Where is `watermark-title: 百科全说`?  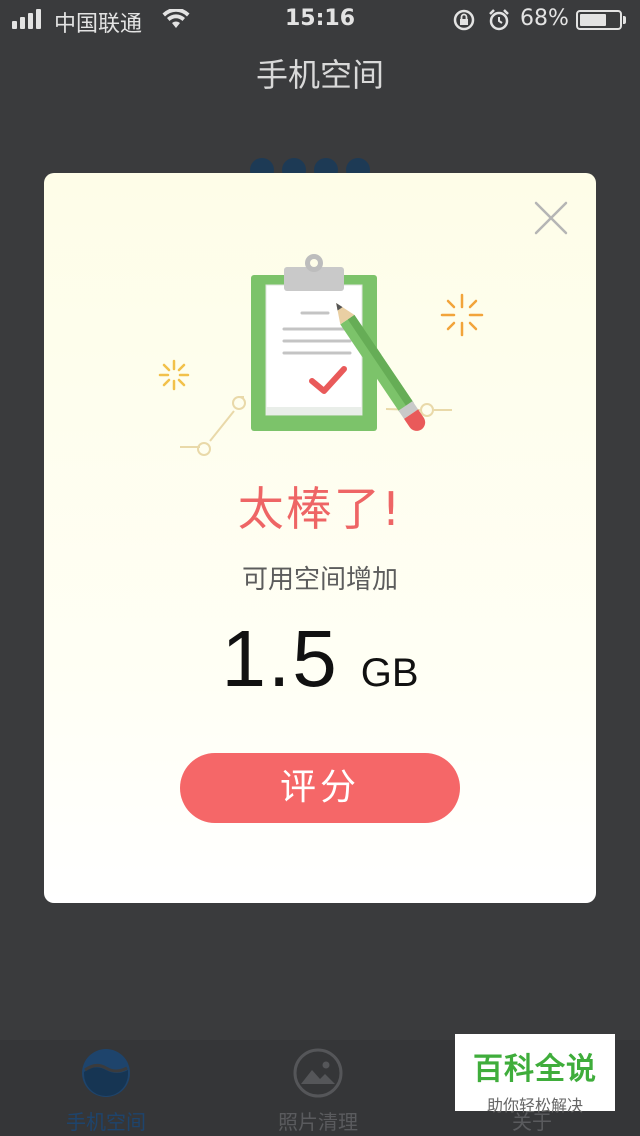
watermark-title: 百科全说 is located at coordinates (535, 1069).